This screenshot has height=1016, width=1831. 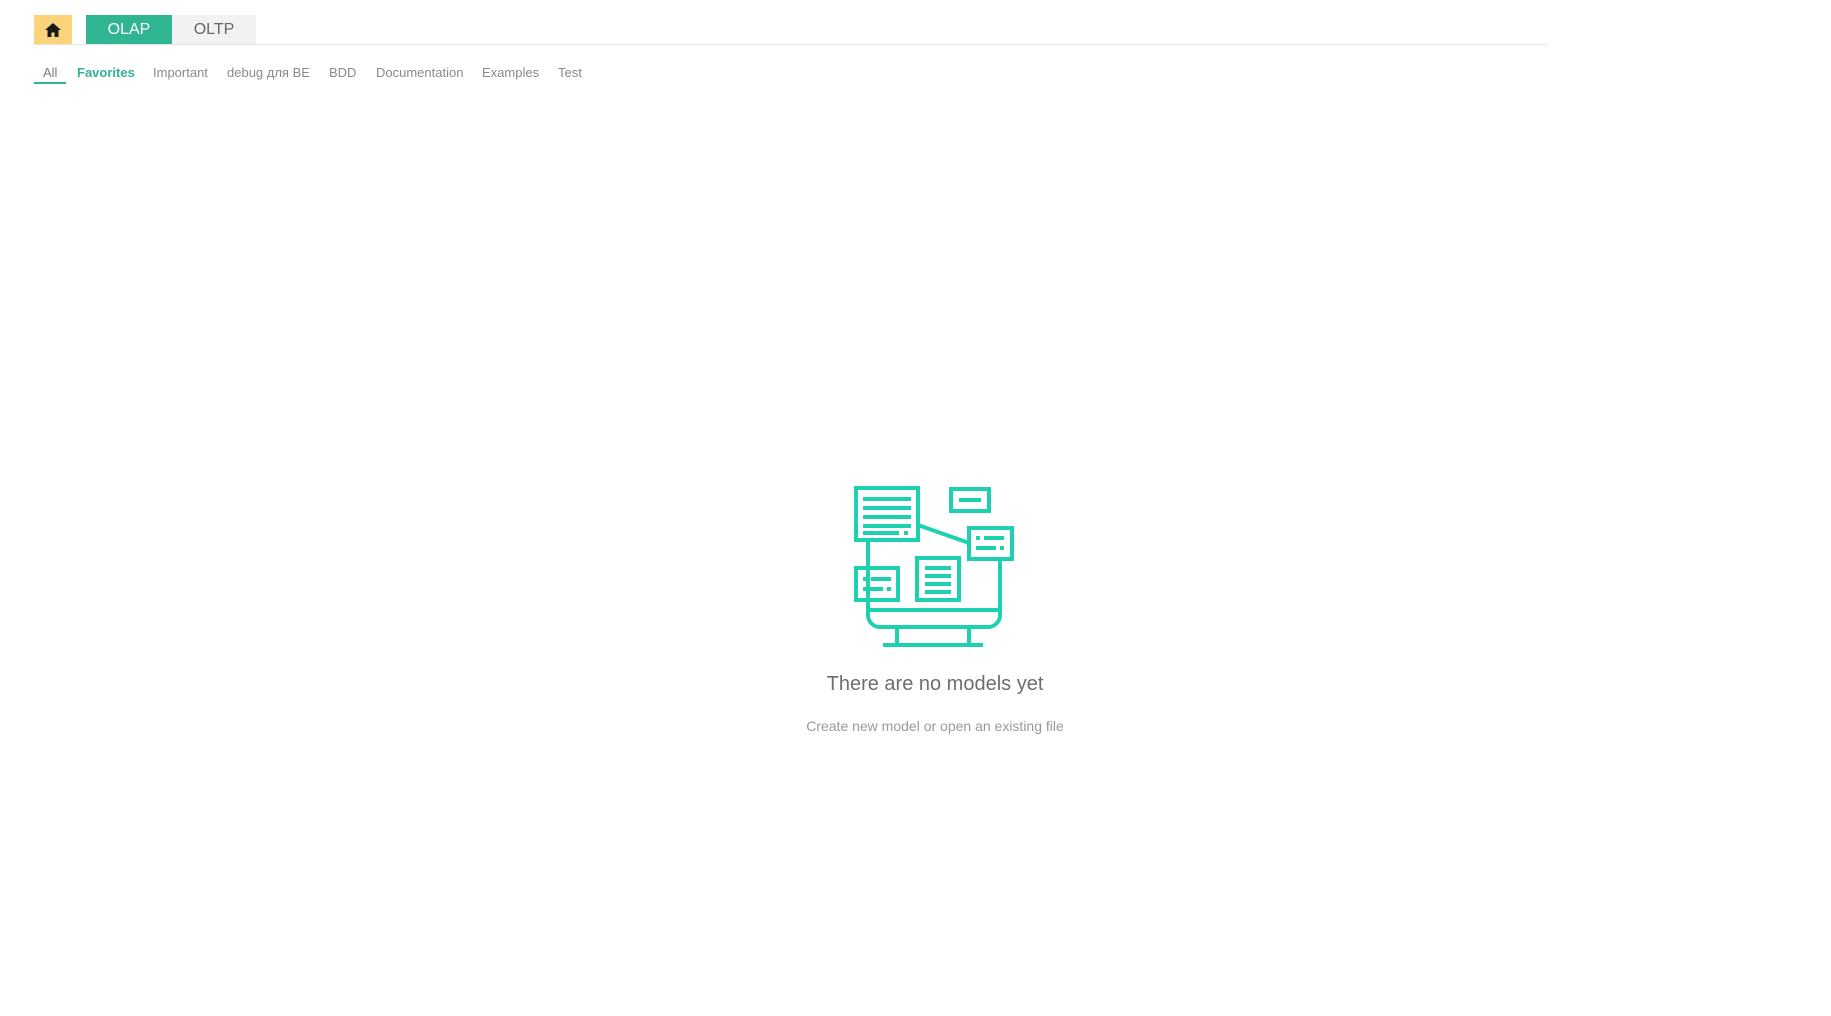 I want to click on filter-tab-all: All, so click(x=50, y=73).